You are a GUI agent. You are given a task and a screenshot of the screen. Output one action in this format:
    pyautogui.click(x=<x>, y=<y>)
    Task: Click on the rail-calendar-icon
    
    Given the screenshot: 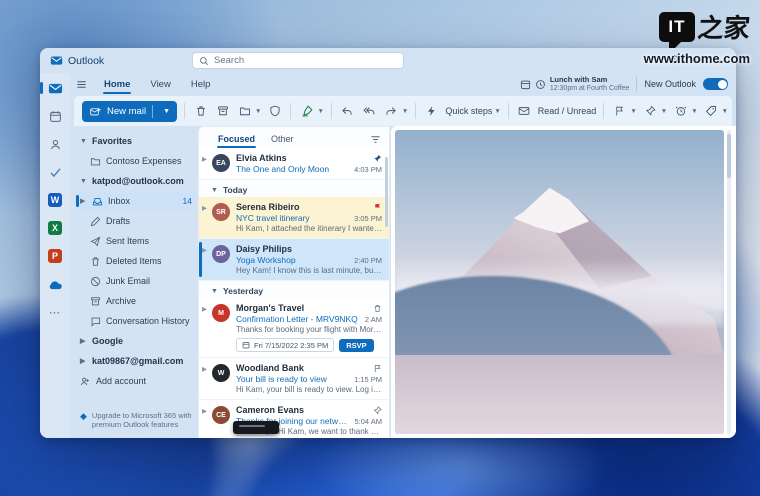 What is the action you would take?
    pyautogui.click(x=55, y=116)
    